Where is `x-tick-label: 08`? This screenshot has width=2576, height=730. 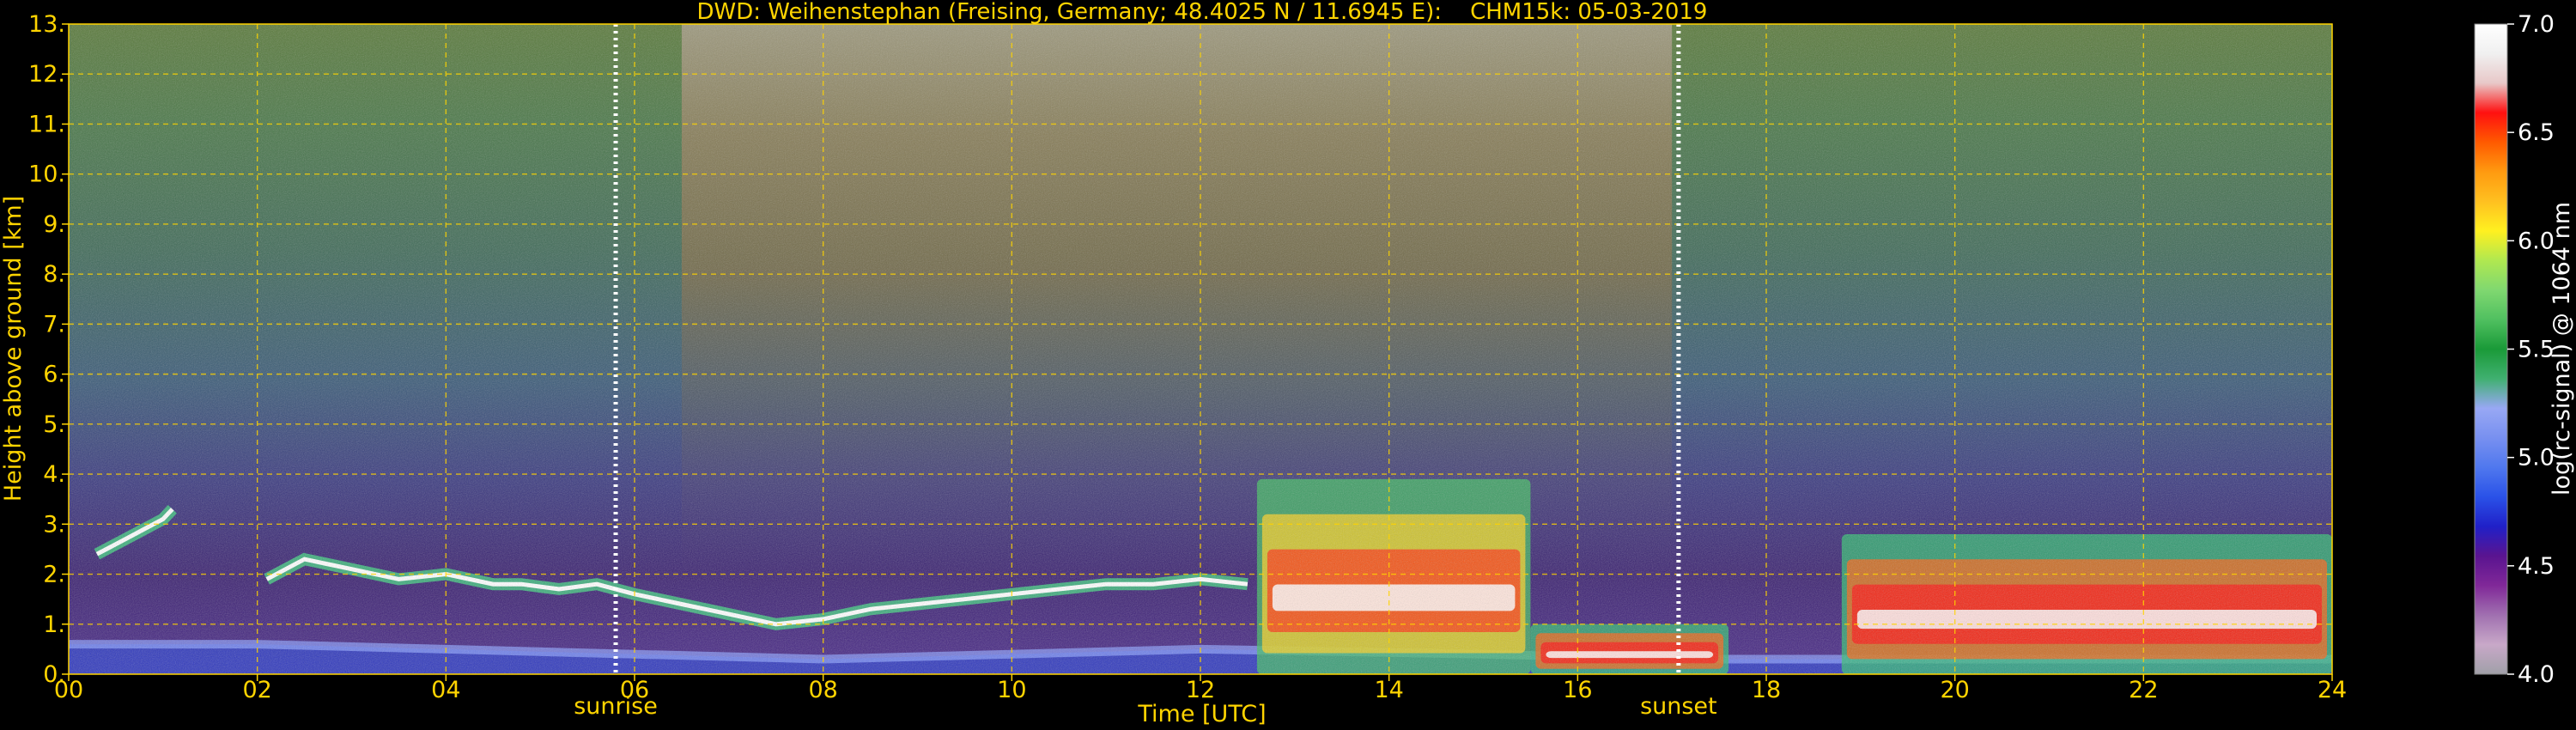 x-tick-label: 08 is located at coordinates (823, 690).